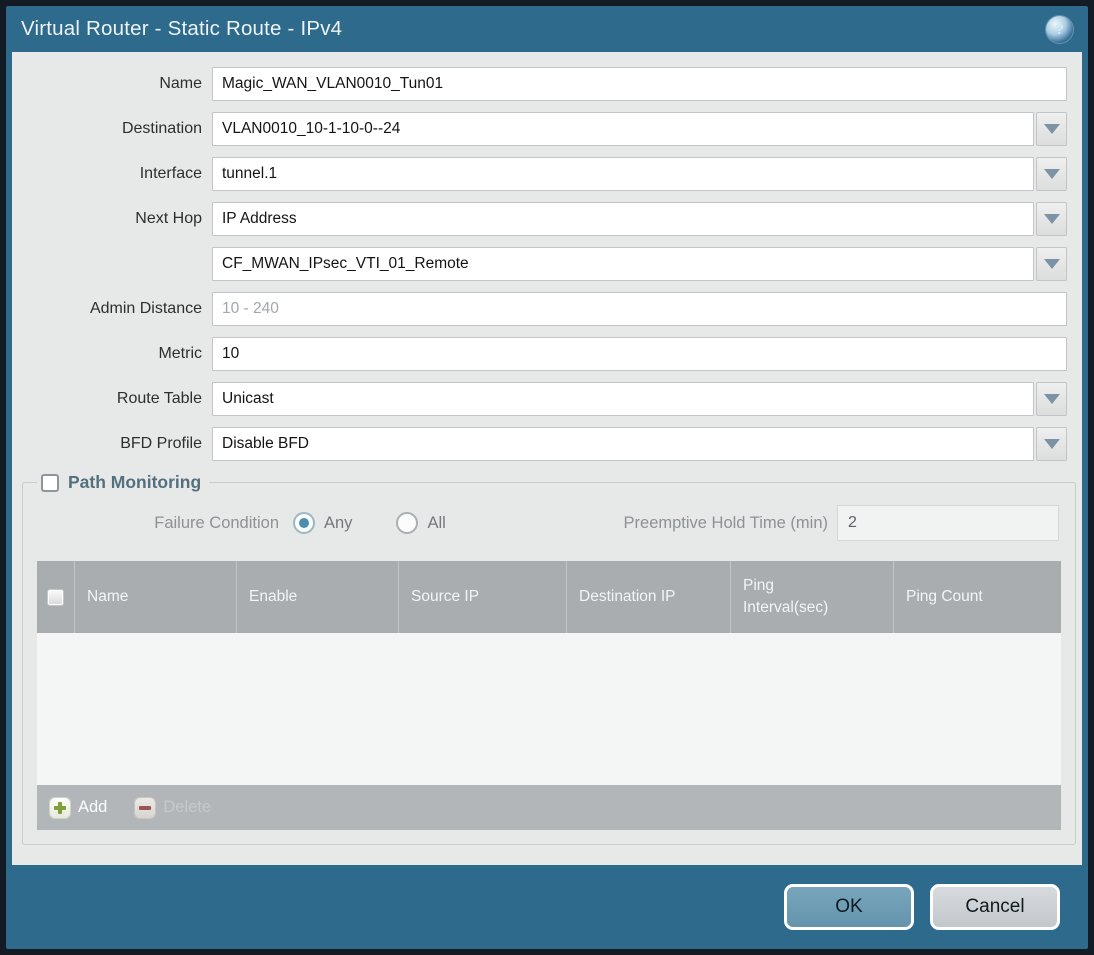 The width and height of the screenshot is (1094, 955). Describe the element at coordinates (159, 398) in the screenshot. I see `route-table-label: Route Table` at that location.